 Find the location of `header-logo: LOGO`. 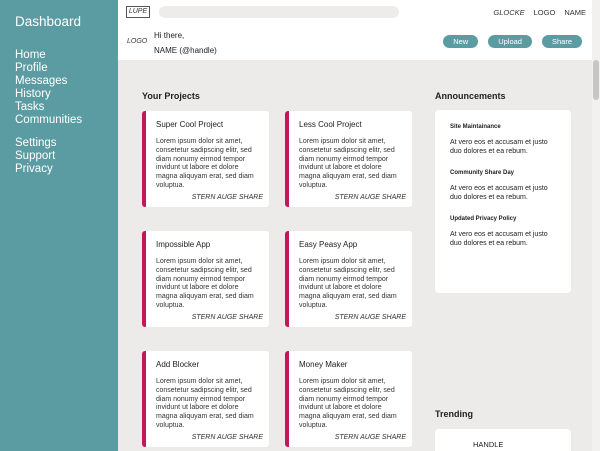

header-logo: LOGO is located at coordinates (544, 12).